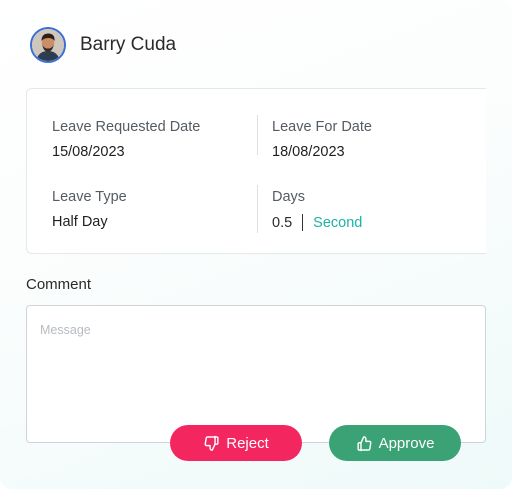  I want to click on avatar, so click(48, 45).